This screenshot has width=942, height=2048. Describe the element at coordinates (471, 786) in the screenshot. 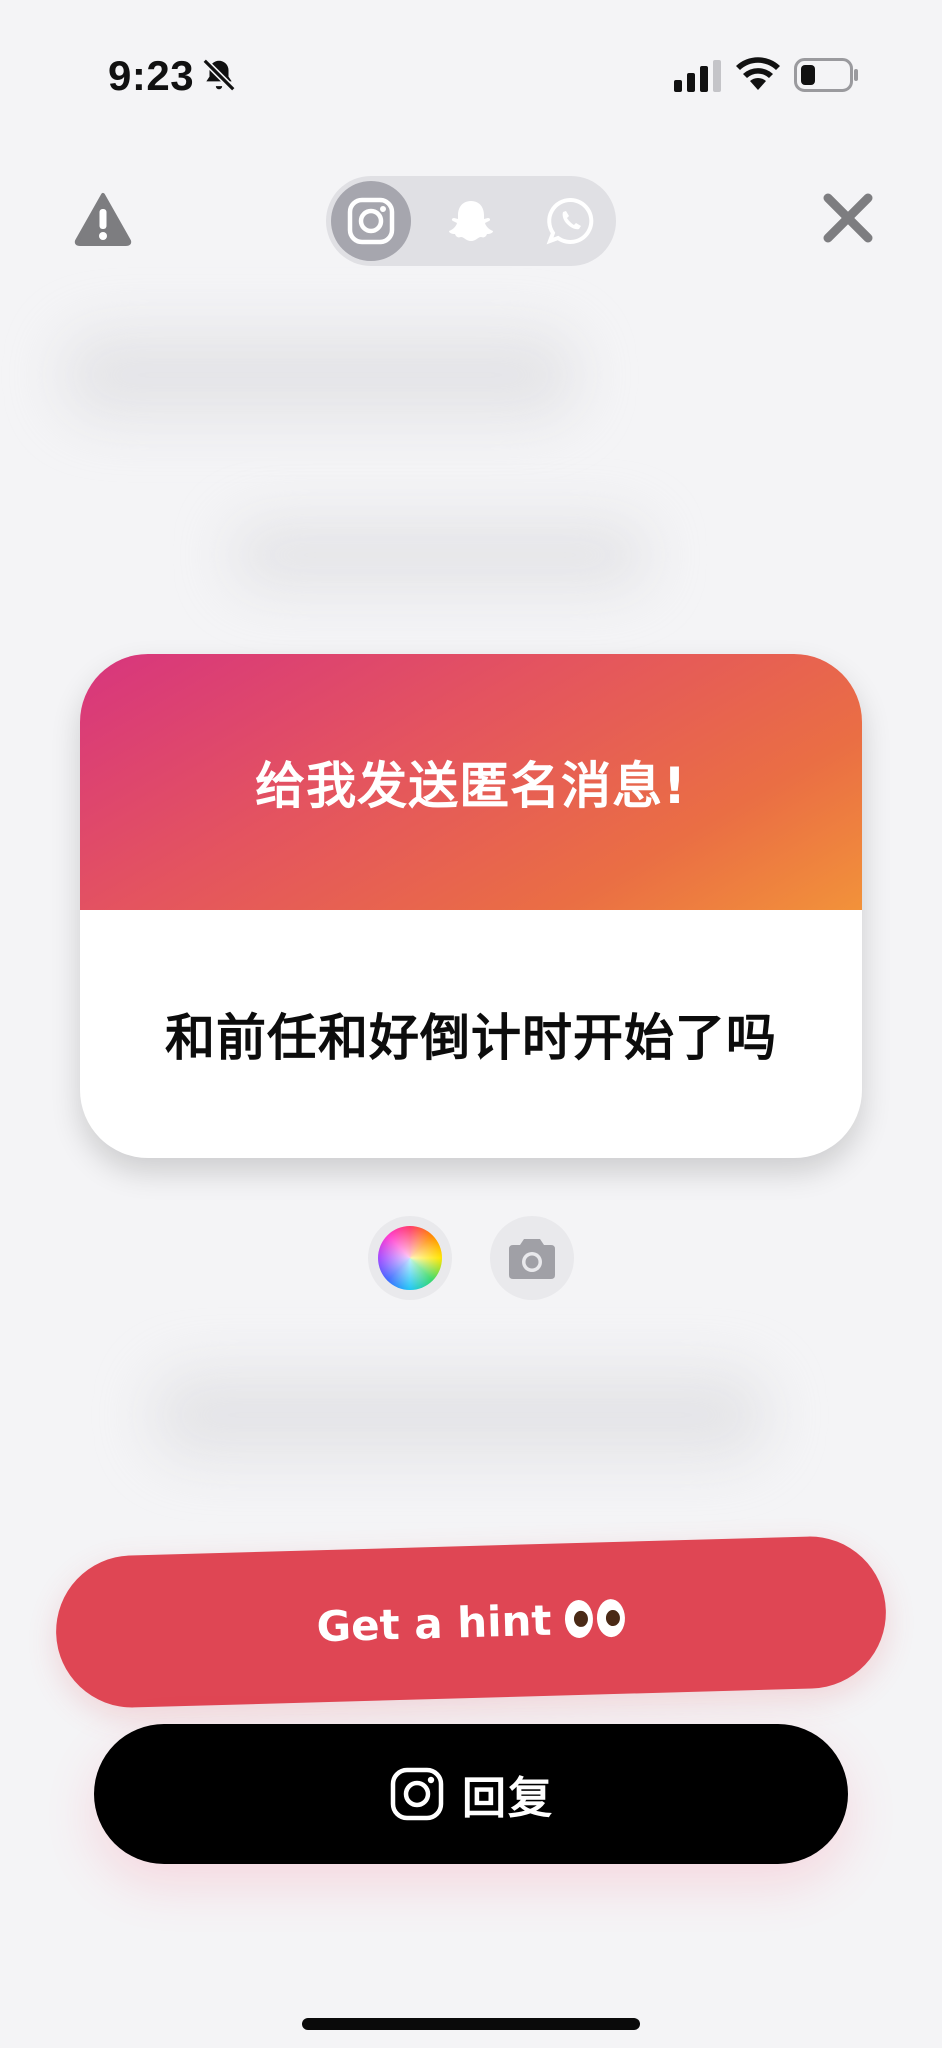

I see `card-header-text: 给我发送匿名消息!` at that location.